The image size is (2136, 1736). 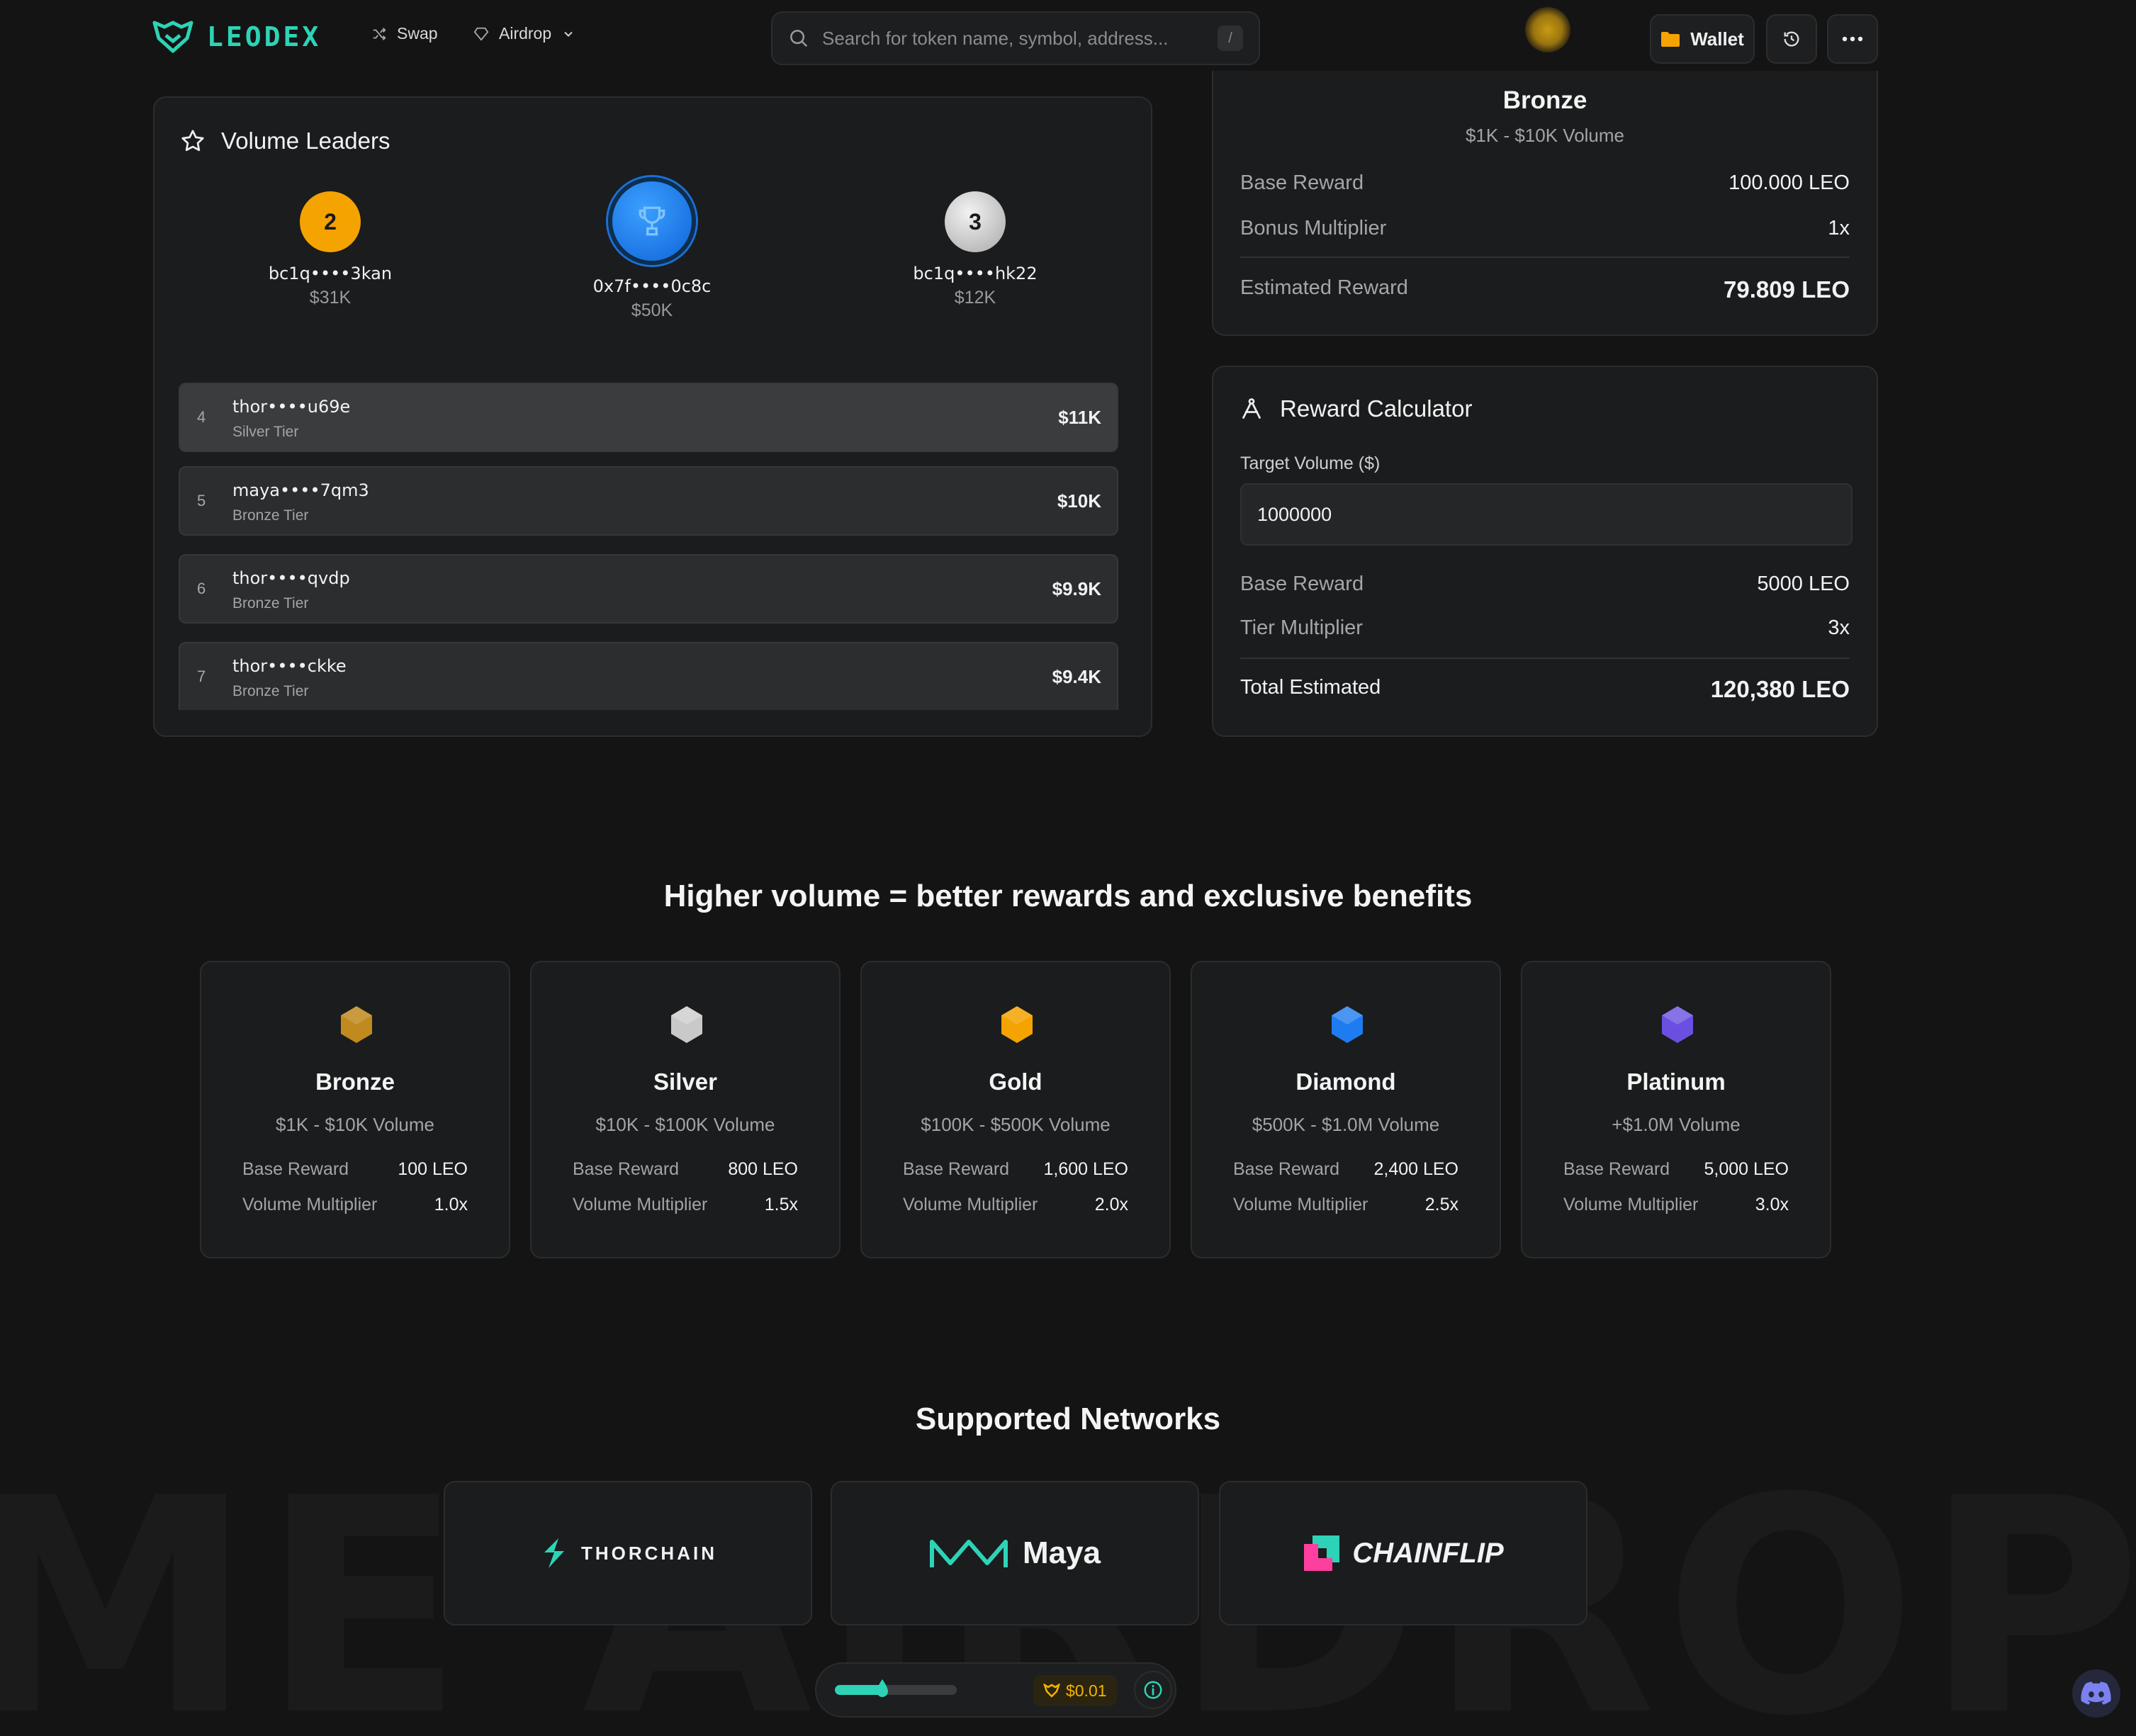 I want to click on tier-multiplier-row: Tier Multiplier 3x, so click(x=1545, y=628).